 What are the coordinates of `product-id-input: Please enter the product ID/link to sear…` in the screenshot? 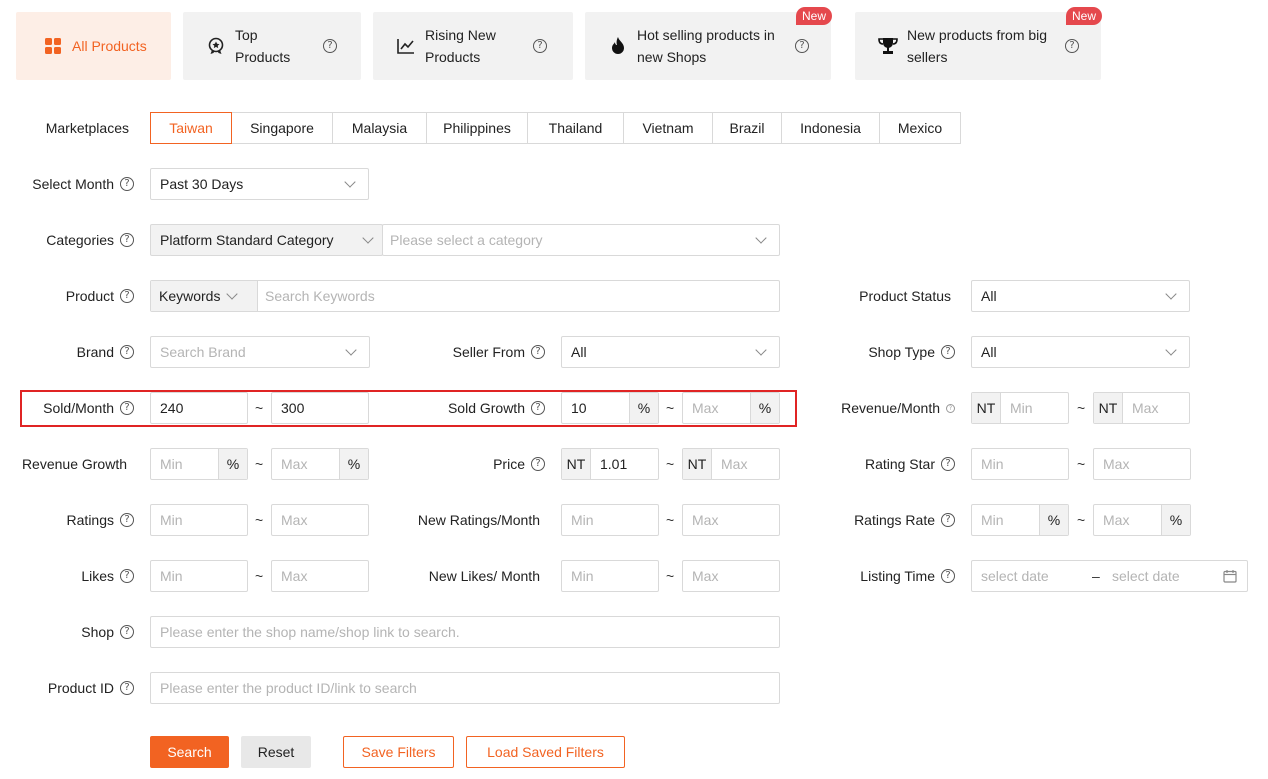 It's located at (465, 688).